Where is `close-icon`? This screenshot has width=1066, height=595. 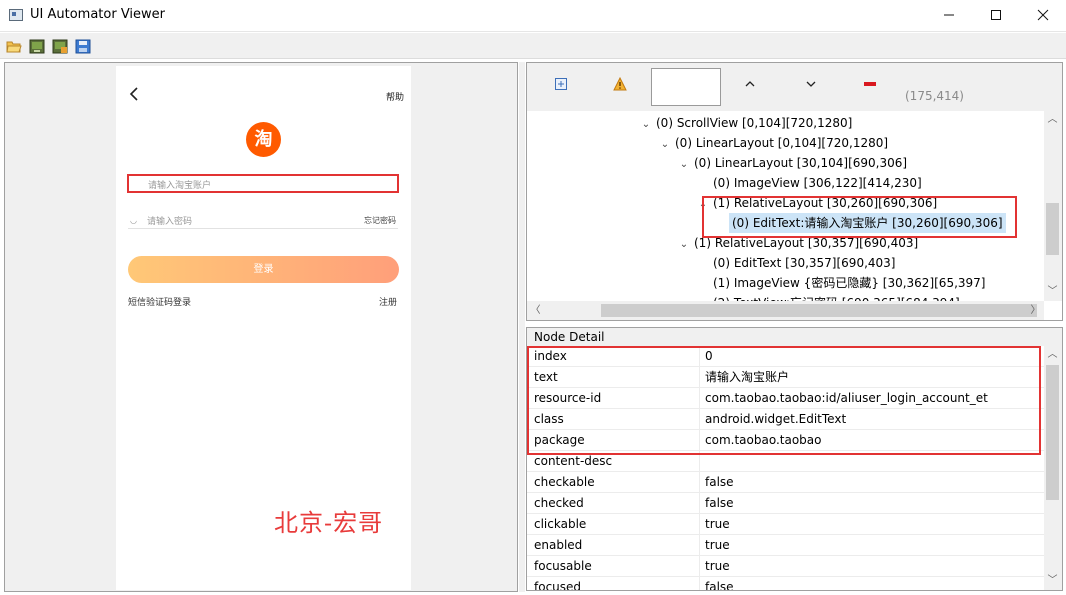 close-icon is located at coordinates (1043, 15).